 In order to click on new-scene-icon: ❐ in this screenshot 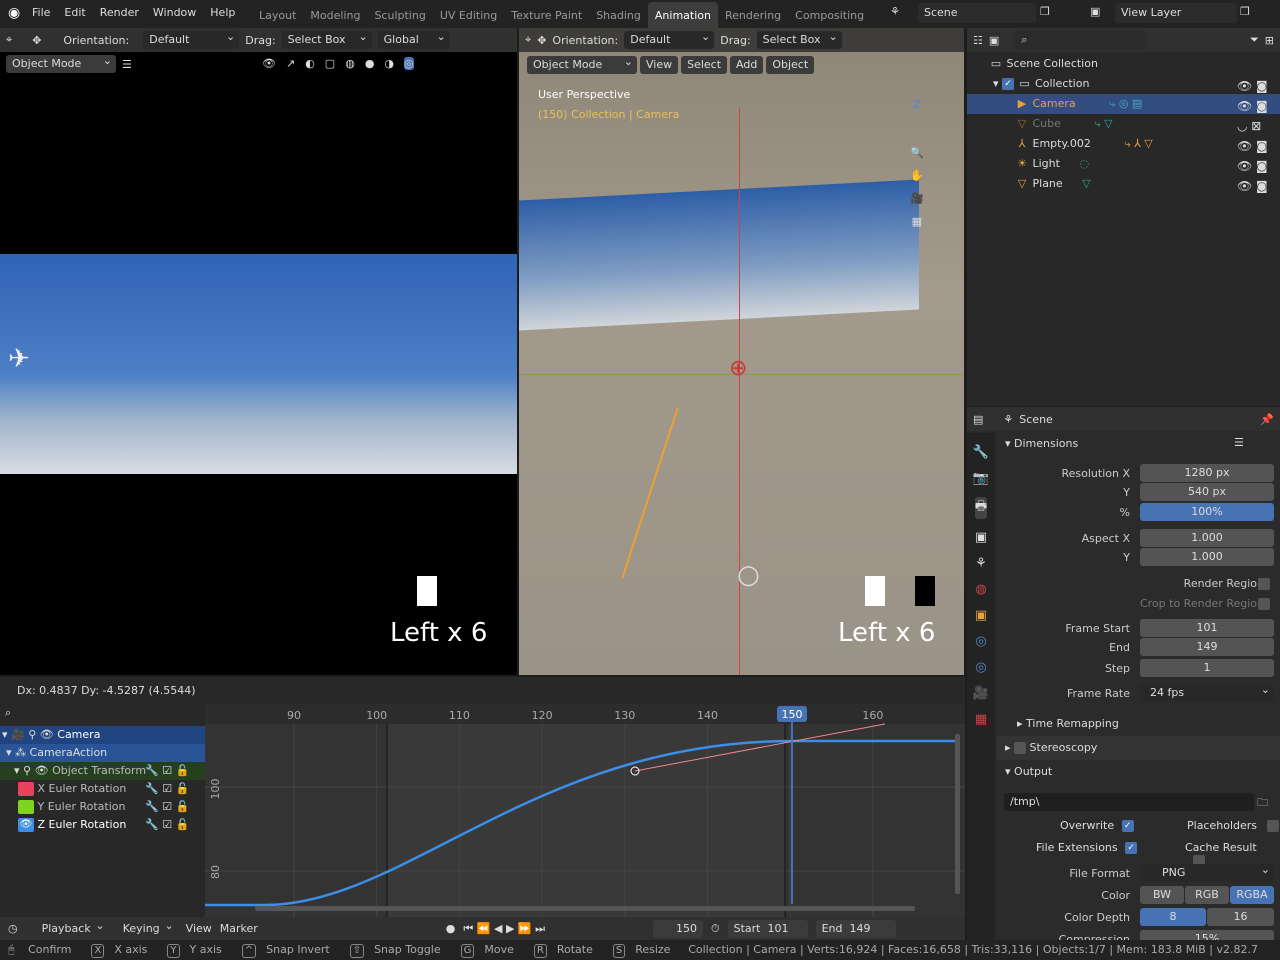, I will do `click(1045, 11)`.